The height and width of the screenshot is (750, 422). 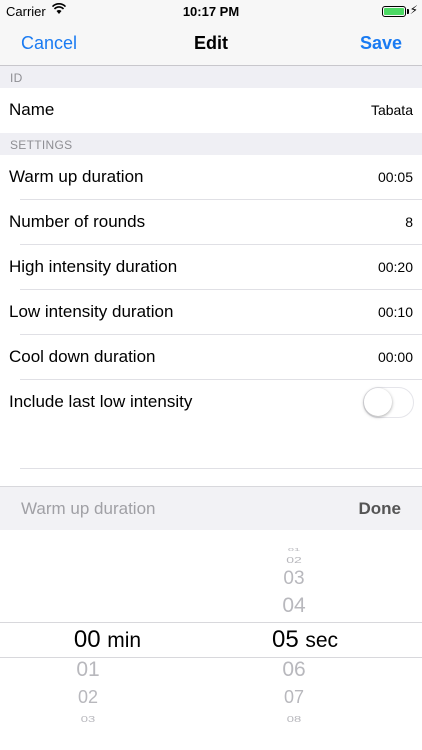 I want to click on status-time: 10:17 PM, so click(x=211, y=11).